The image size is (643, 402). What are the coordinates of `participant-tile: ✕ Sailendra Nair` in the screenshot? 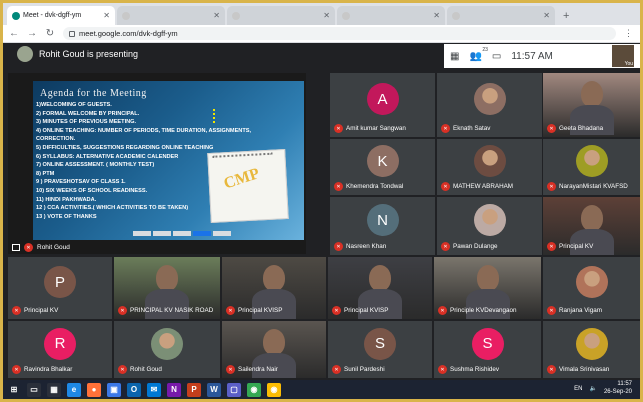 It's located at (274, 349).